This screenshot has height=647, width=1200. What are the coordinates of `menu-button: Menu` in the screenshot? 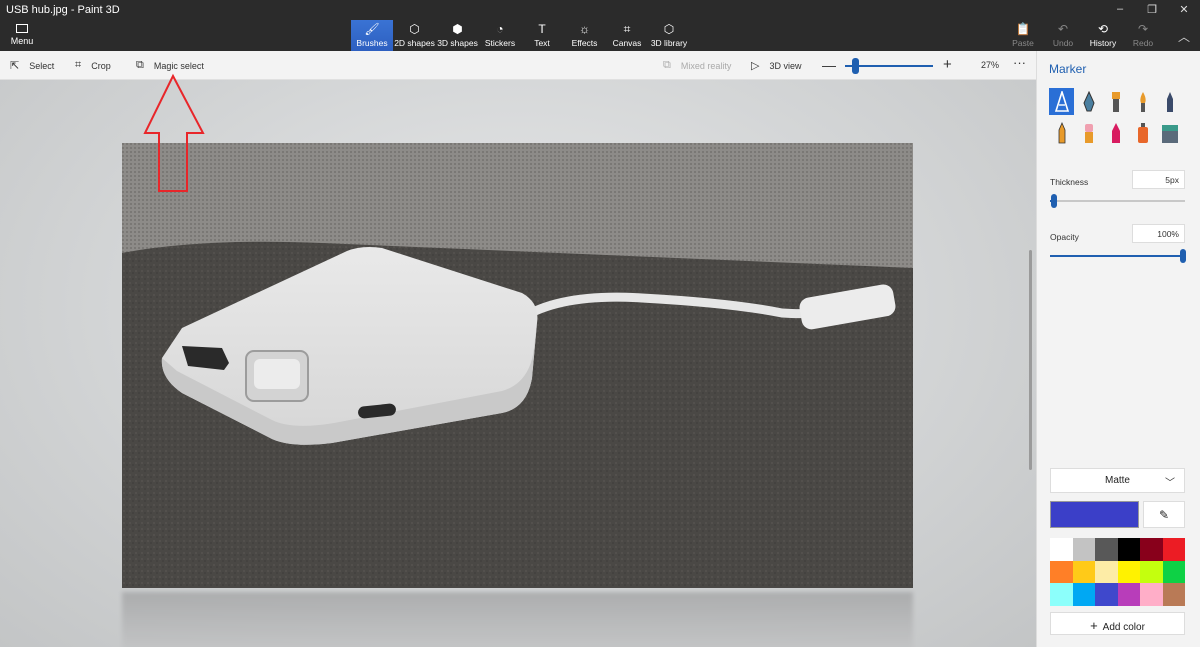 It's located at (22, 35).